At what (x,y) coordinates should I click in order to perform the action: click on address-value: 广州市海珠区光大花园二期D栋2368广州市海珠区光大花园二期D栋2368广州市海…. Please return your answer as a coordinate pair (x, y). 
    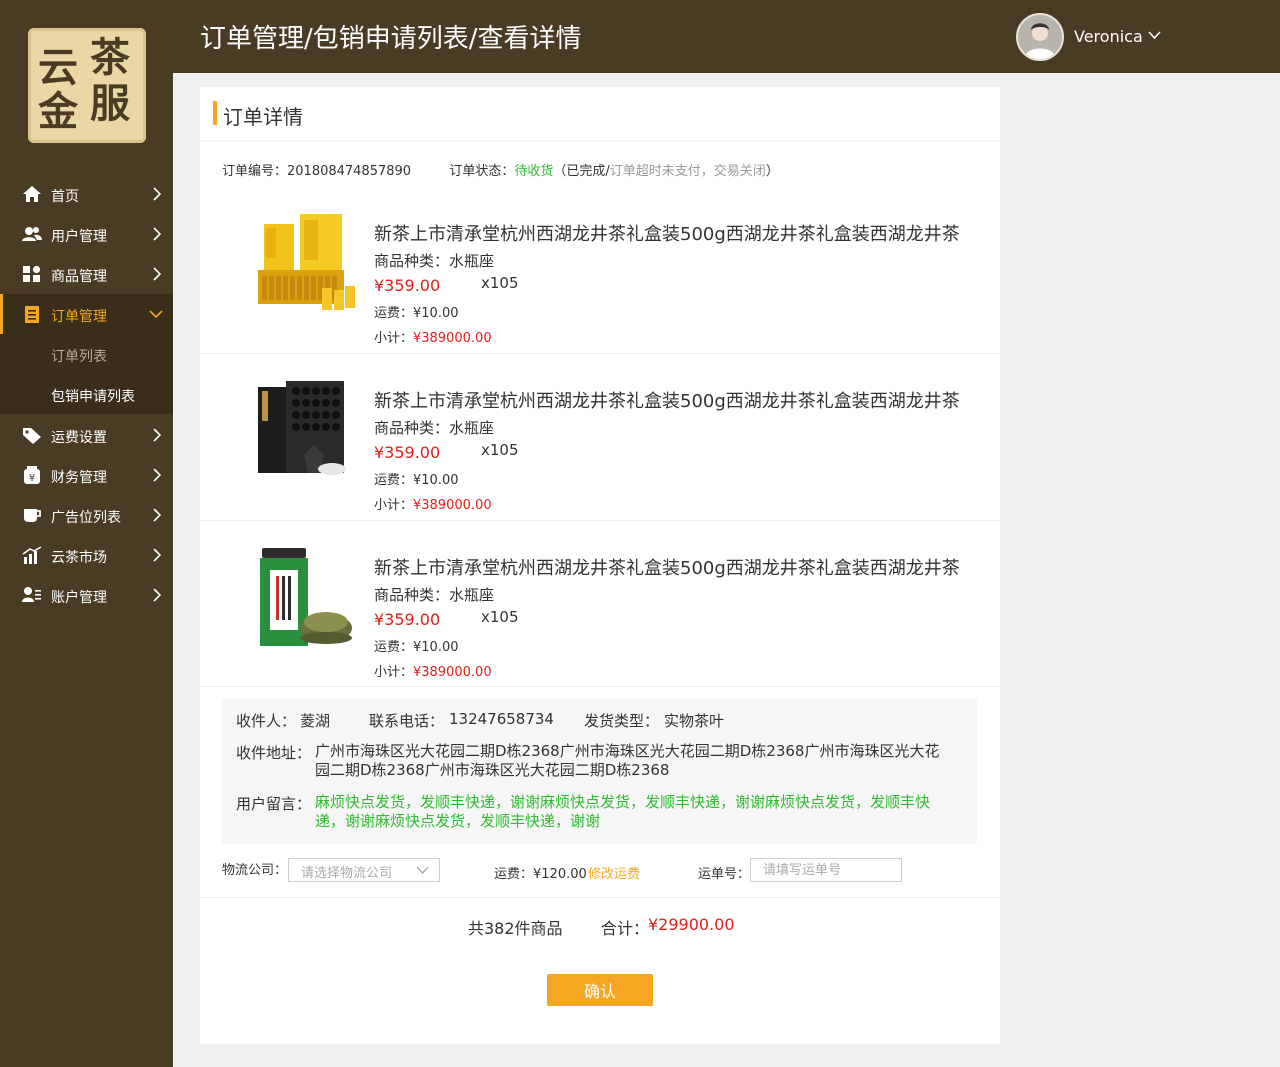
    Looking at the image, I should click on (645, 761).